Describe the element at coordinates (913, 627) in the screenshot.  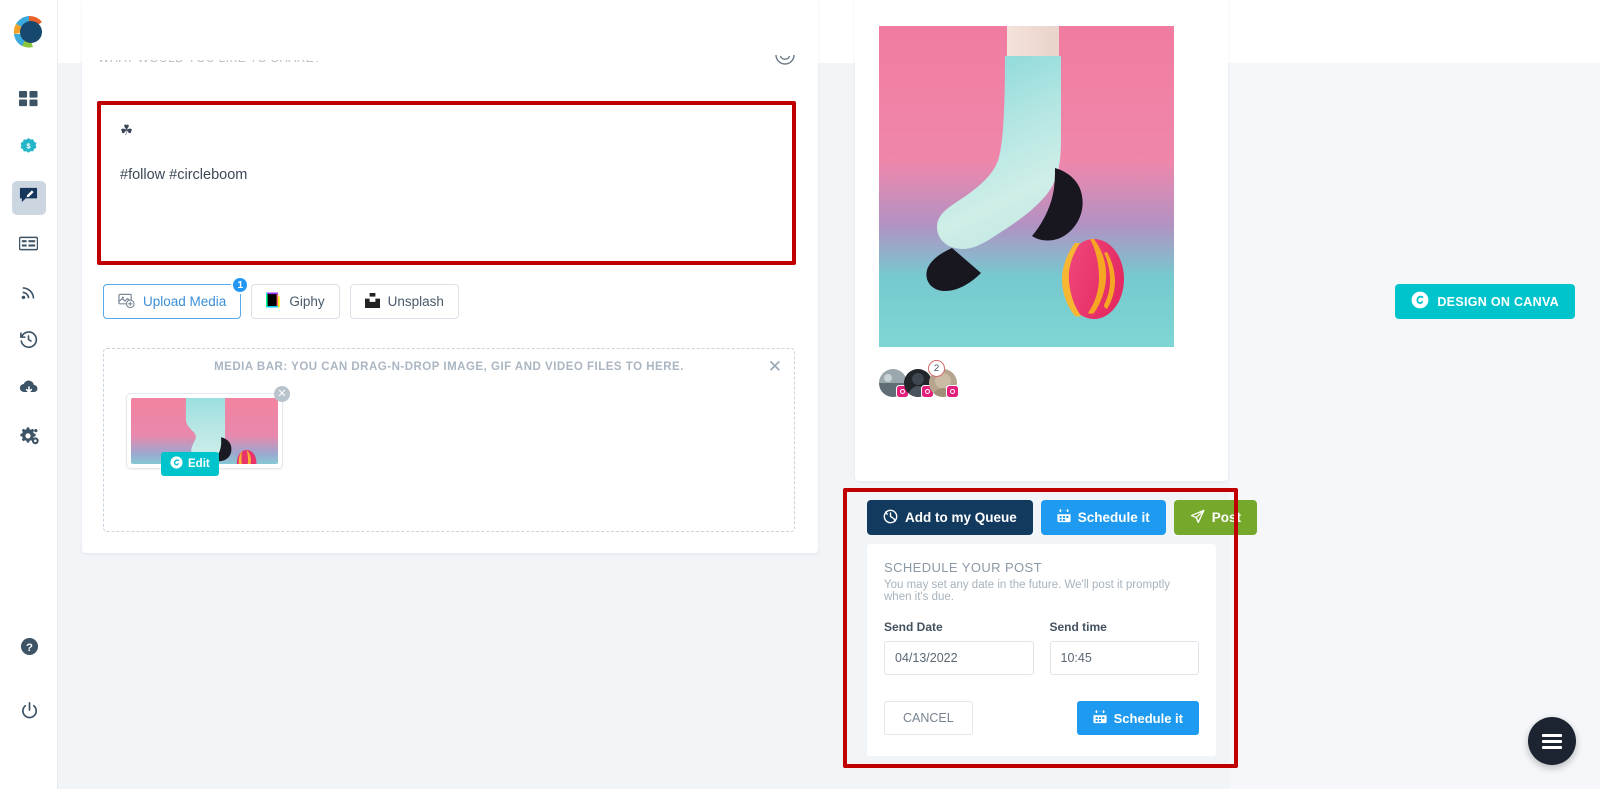
I see `send-date-label: Send Date` at that location.